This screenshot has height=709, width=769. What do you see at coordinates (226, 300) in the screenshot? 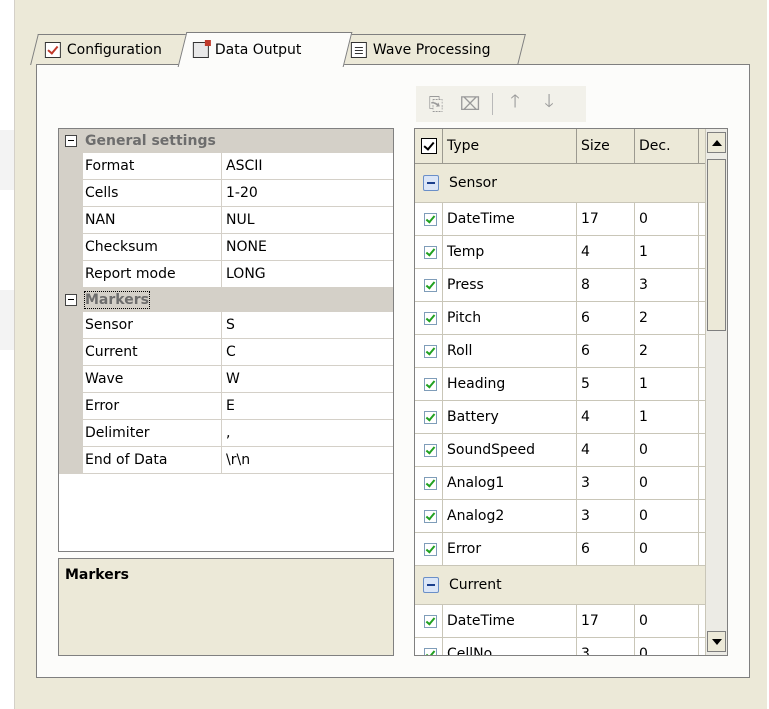
I see `category-markers: Markers` at bounding box center [226, 300].